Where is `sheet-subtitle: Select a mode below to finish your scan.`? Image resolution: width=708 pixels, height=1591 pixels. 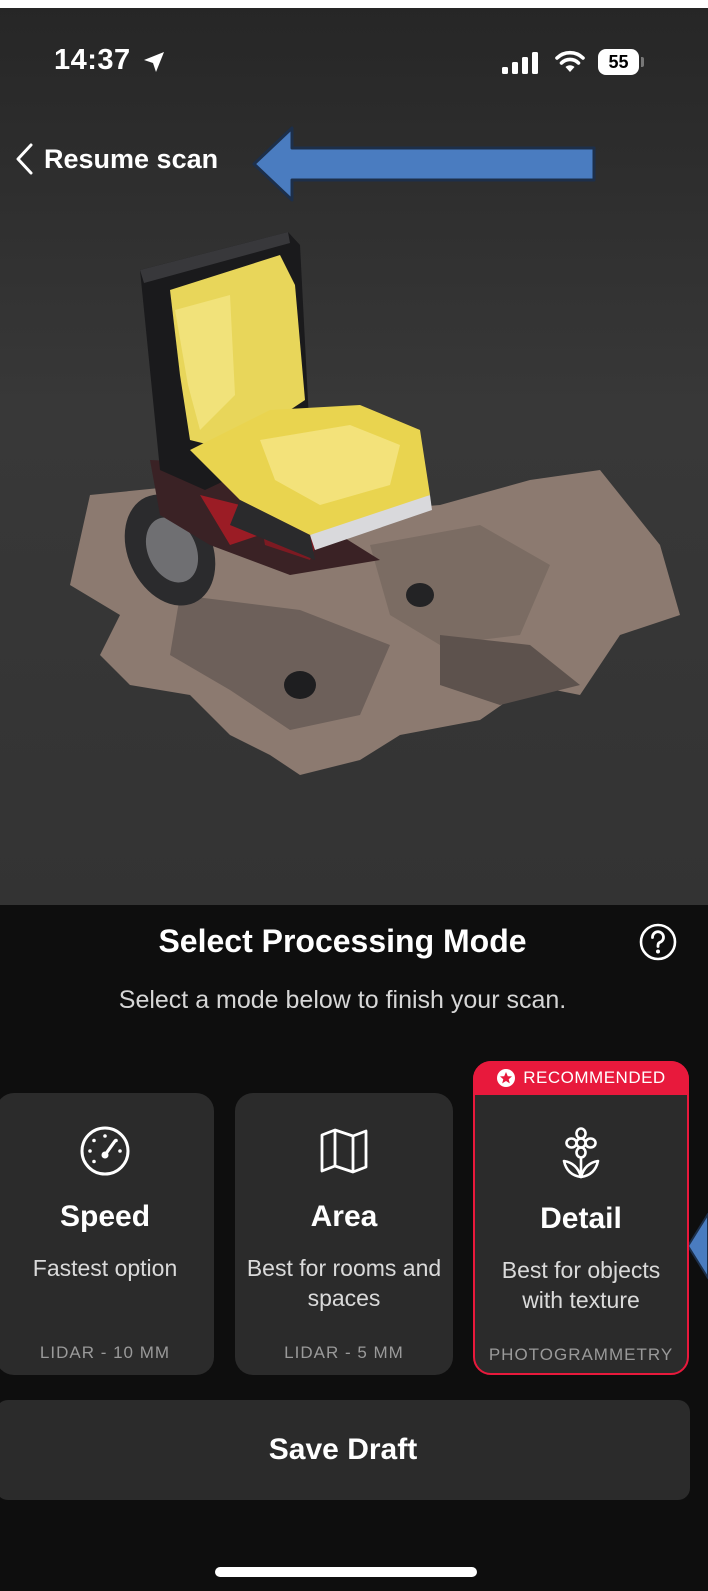
sheet-subtitle: Select a mode below to finish your scan. is located at coordinates (342, 1000).